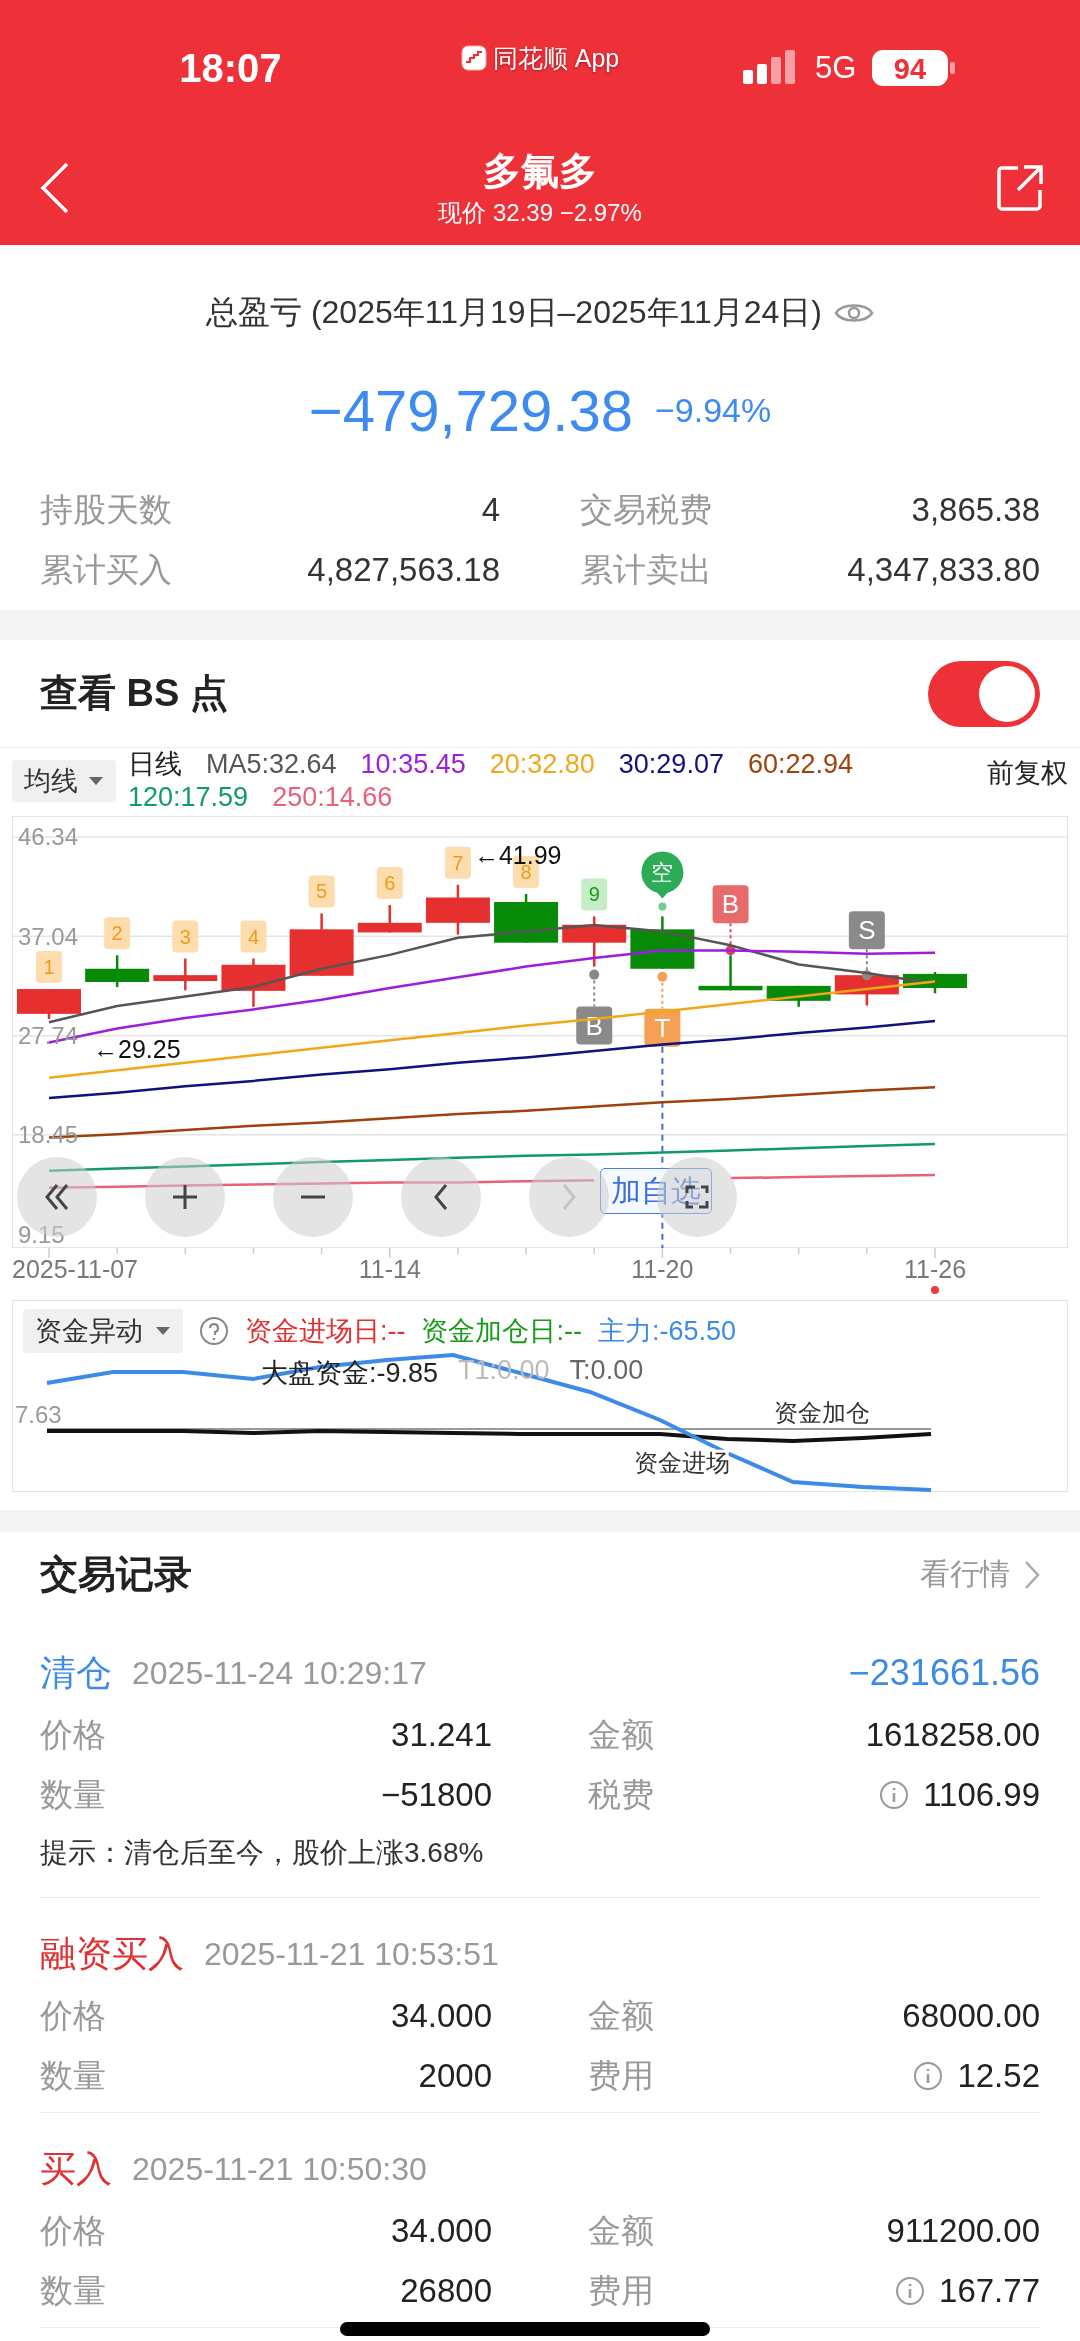 This screenshot has width=1080, height=2341. Describe the element at coordinates (116, 1574) in the screenshot. I see `section-title: 交易记录` at that location.